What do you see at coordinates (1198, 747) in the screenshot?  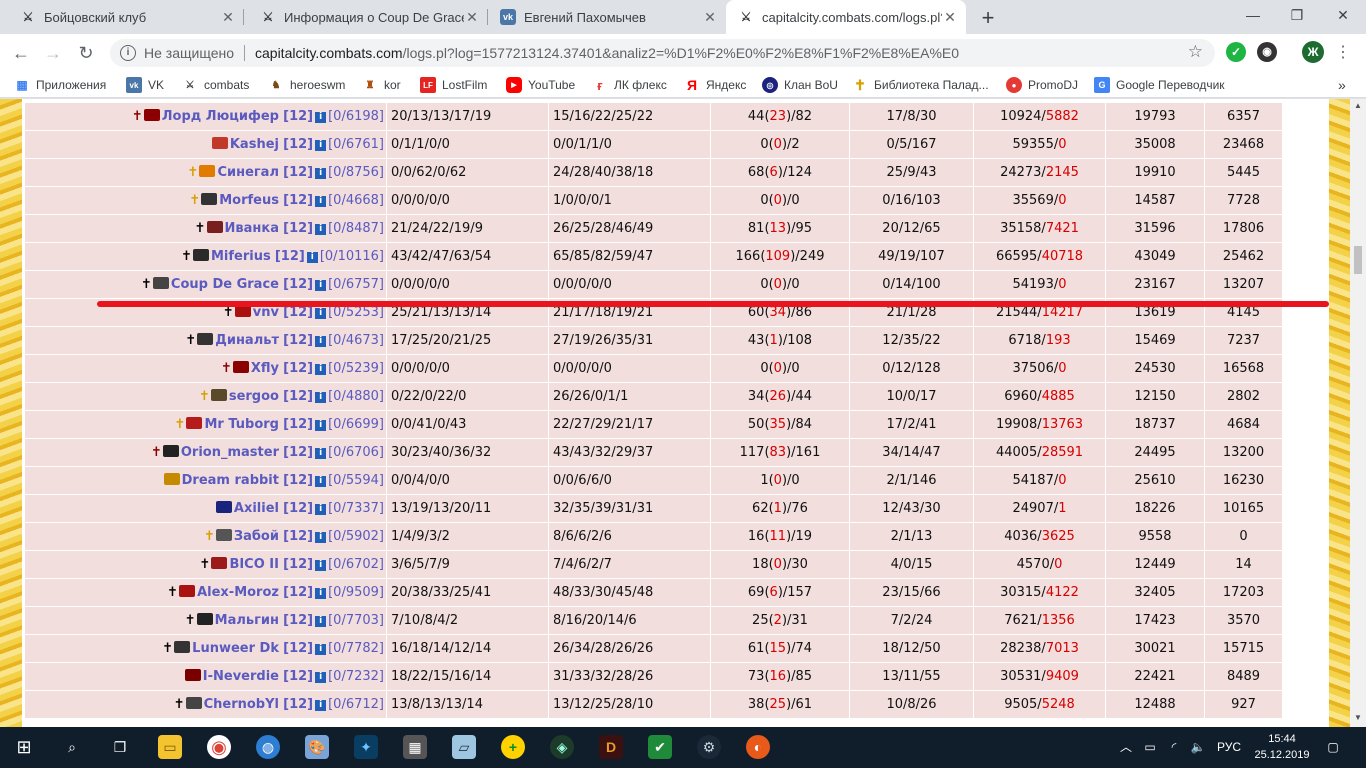 I see `volume-icon: 🔈` at bounding box center [1198, 747].